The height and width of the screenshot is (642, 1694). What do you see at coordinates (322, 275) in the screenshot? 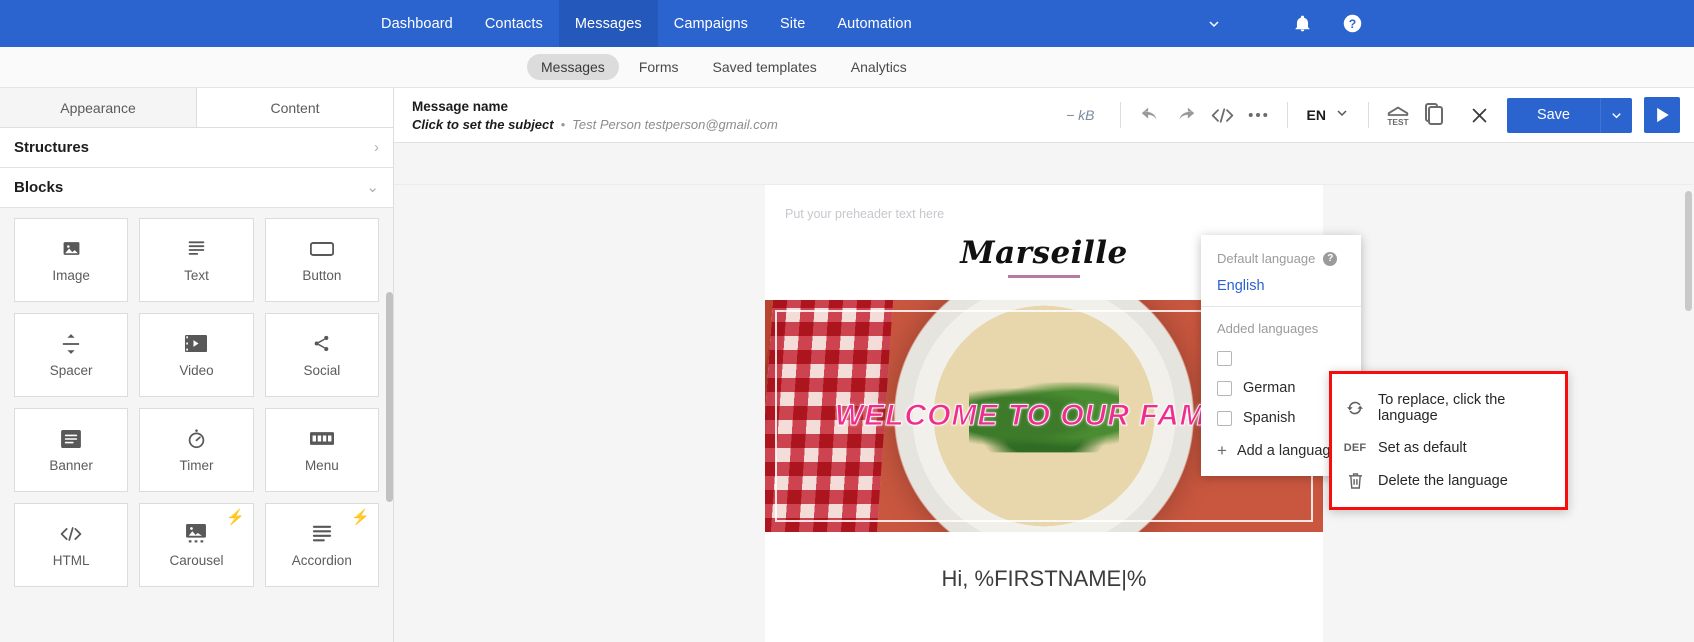
I see `block-label: Button` at bounding box center [322, 275].